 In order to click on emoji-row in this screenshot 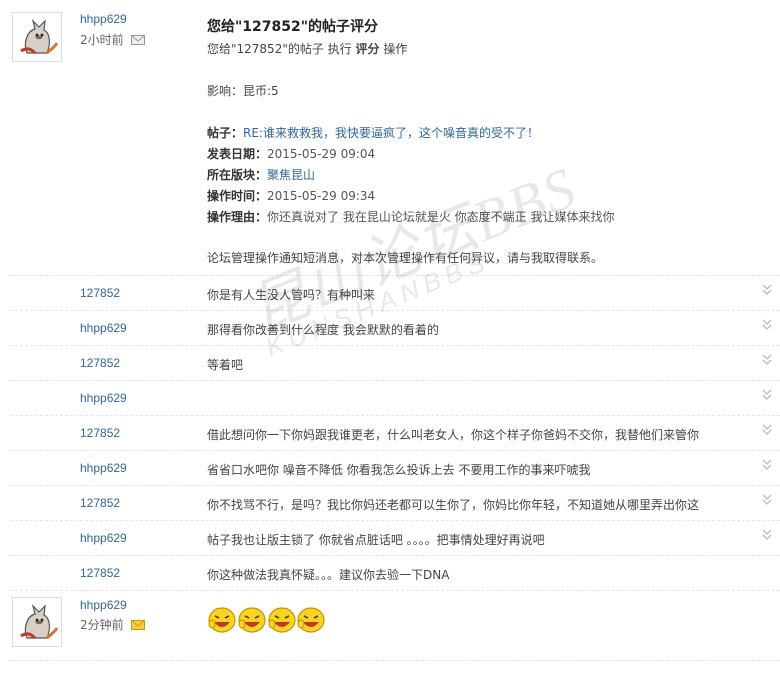, I will do `click(266, 621)`.